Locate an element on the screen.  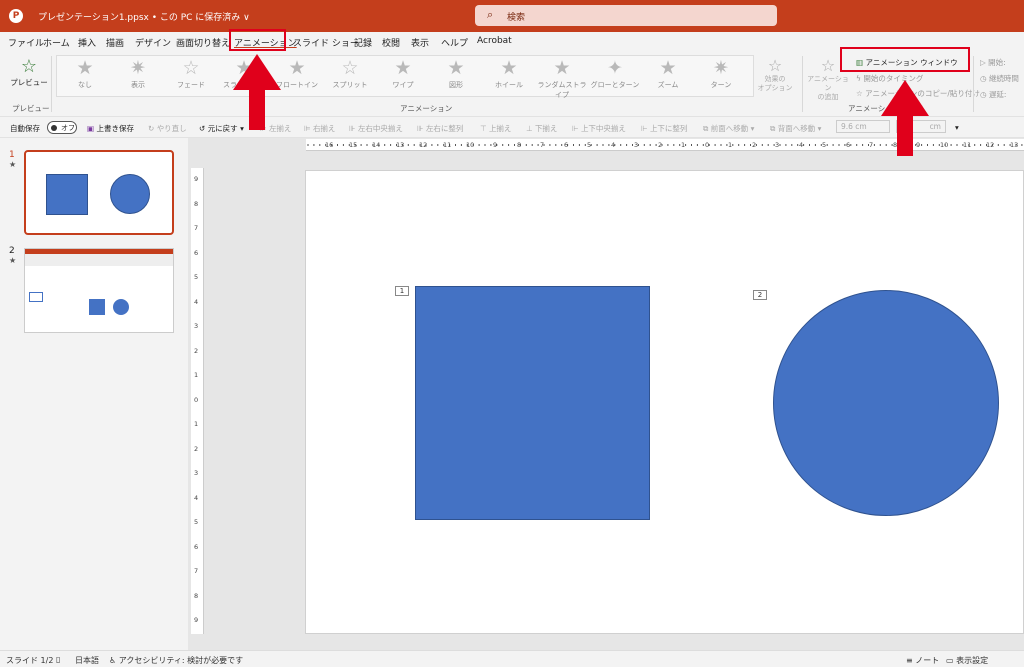
tab-view: 表示 is located at coordinates (420, 42).